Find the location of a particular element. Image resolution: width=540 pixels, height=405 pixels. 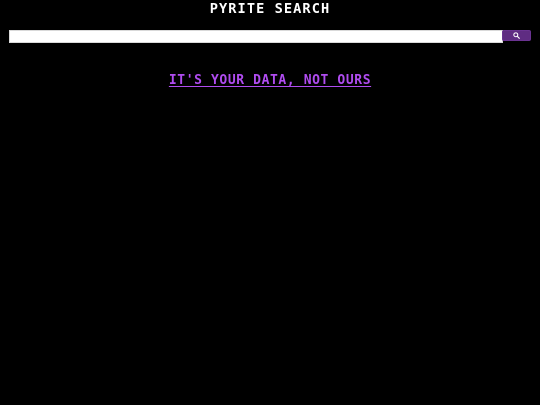

tagline: IT'S YOUR DATA, NOT OURS is located at coordinates (270, 81).